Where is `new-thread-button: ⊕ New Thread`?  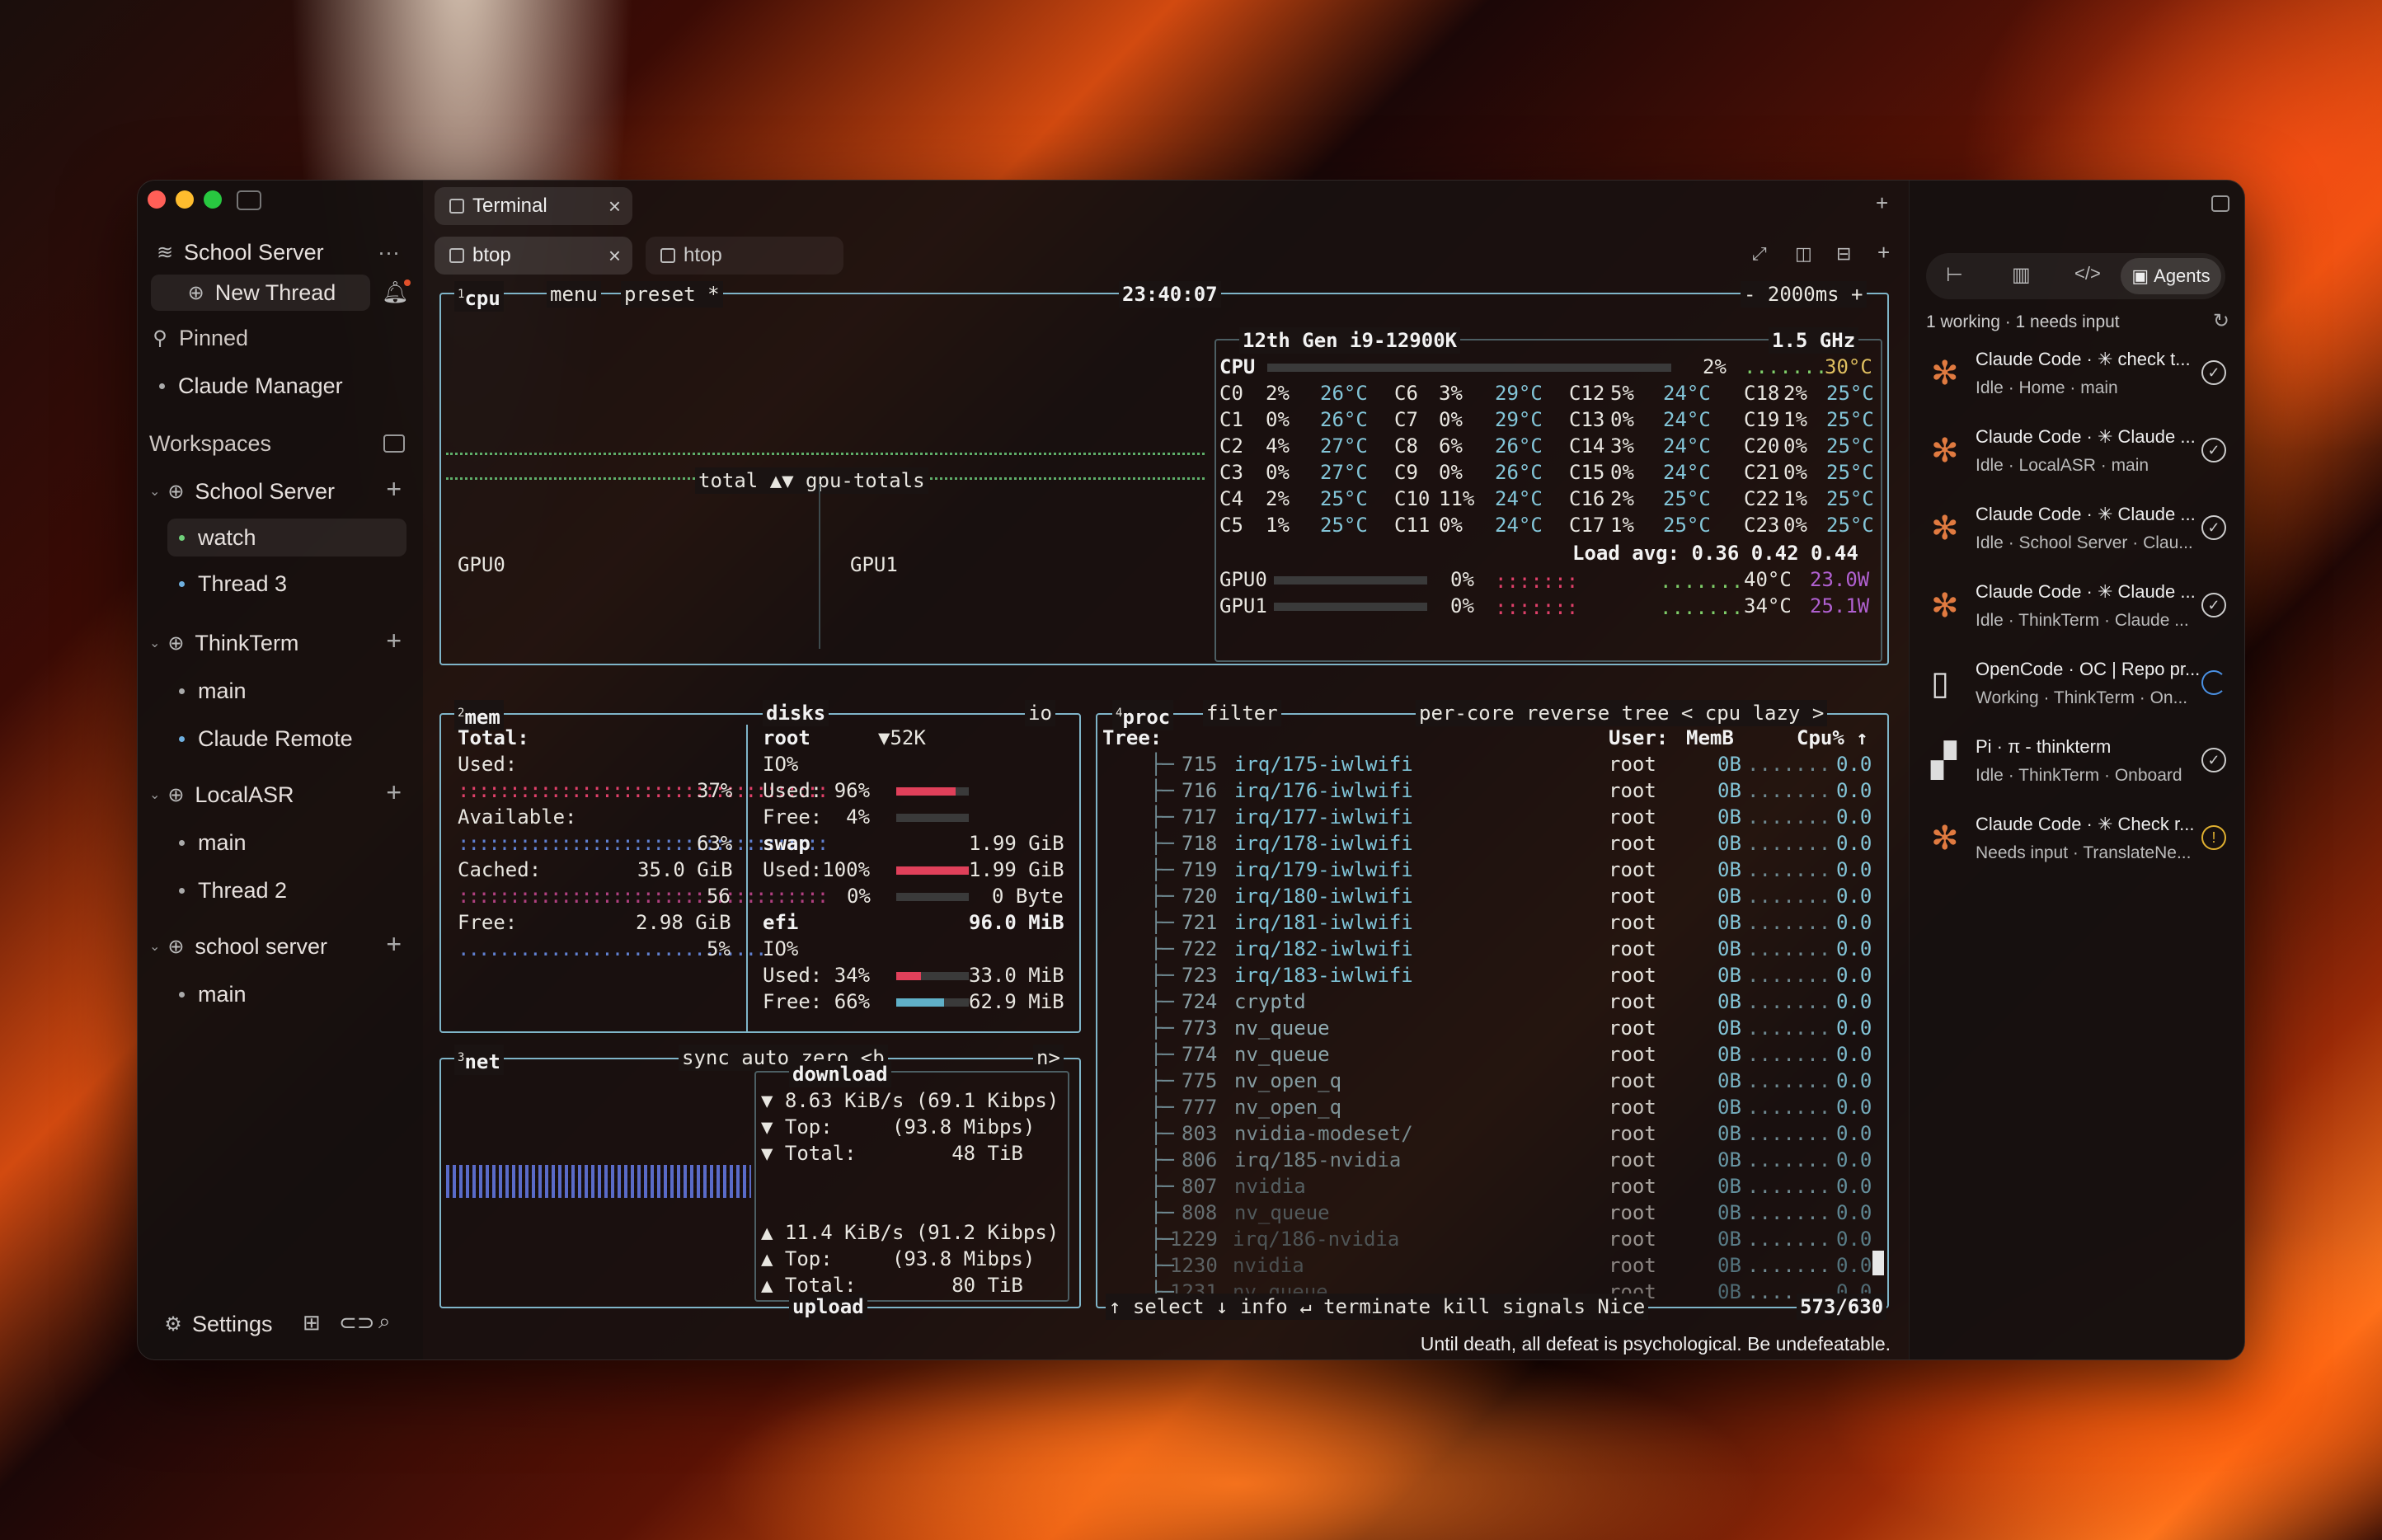 new-thread-button: ⊕ New Thread is located at coordinates (260, 293).